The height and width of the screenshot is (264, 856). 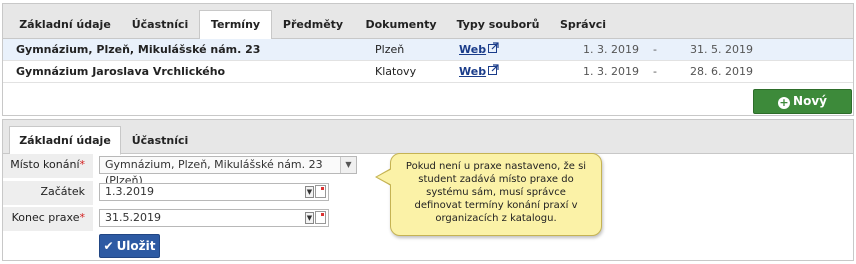 I want to click on tab-subjects: Předměty, so click(x=313, y=25).